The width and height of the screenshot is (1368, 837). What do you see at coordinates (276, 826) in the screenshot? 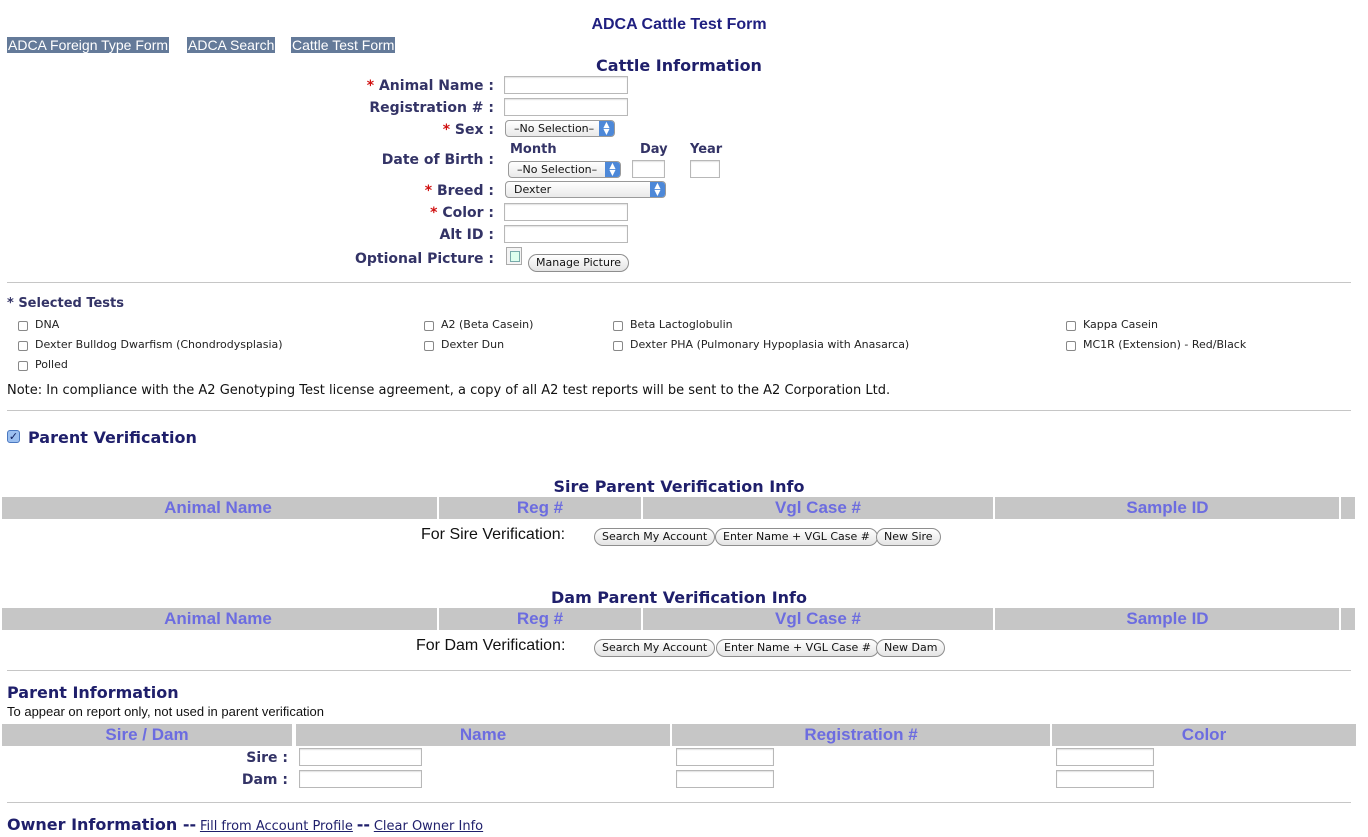
I see `fill-from-profile-link: Fill from Account Profile` at bounding box center [276, 826].